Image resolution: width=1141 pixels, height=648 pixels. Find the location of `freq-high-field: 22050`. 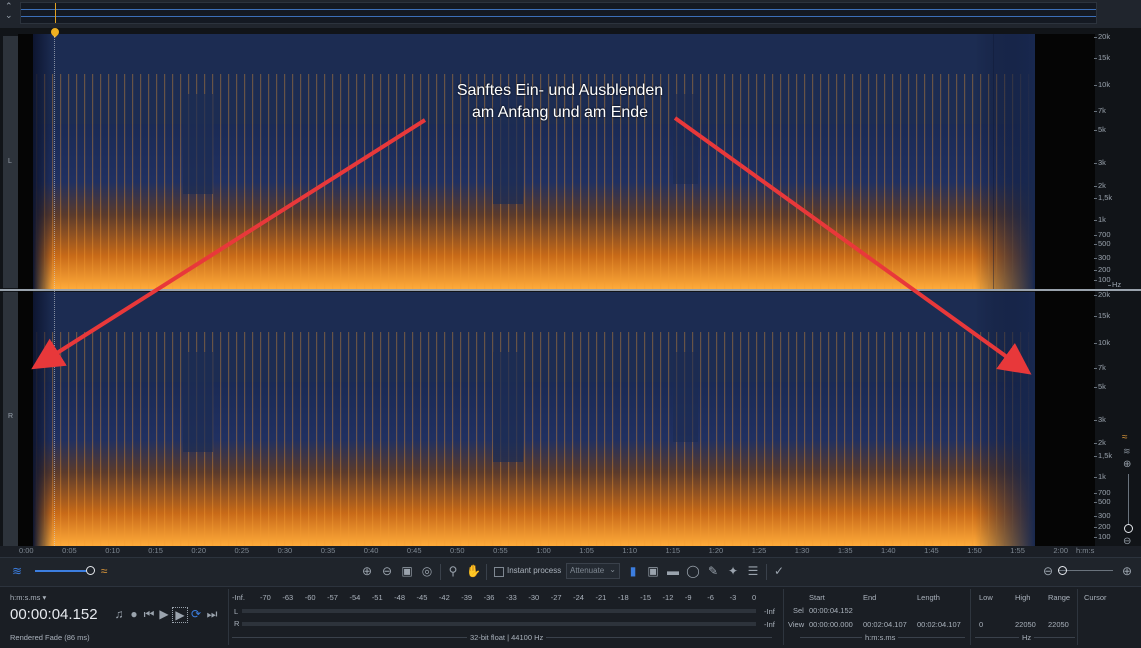

freq-high-field: 22050 is located at coordinates (1025, 624).